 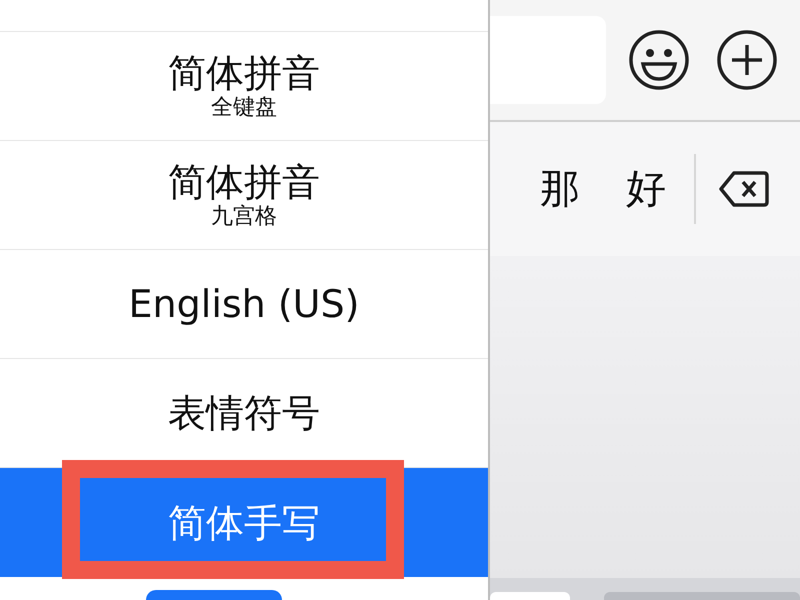 What do you see at coordinates (244, 304) in the screenshot?
I see `menu-item-title: English (US)` at bounding box center [244, 304].